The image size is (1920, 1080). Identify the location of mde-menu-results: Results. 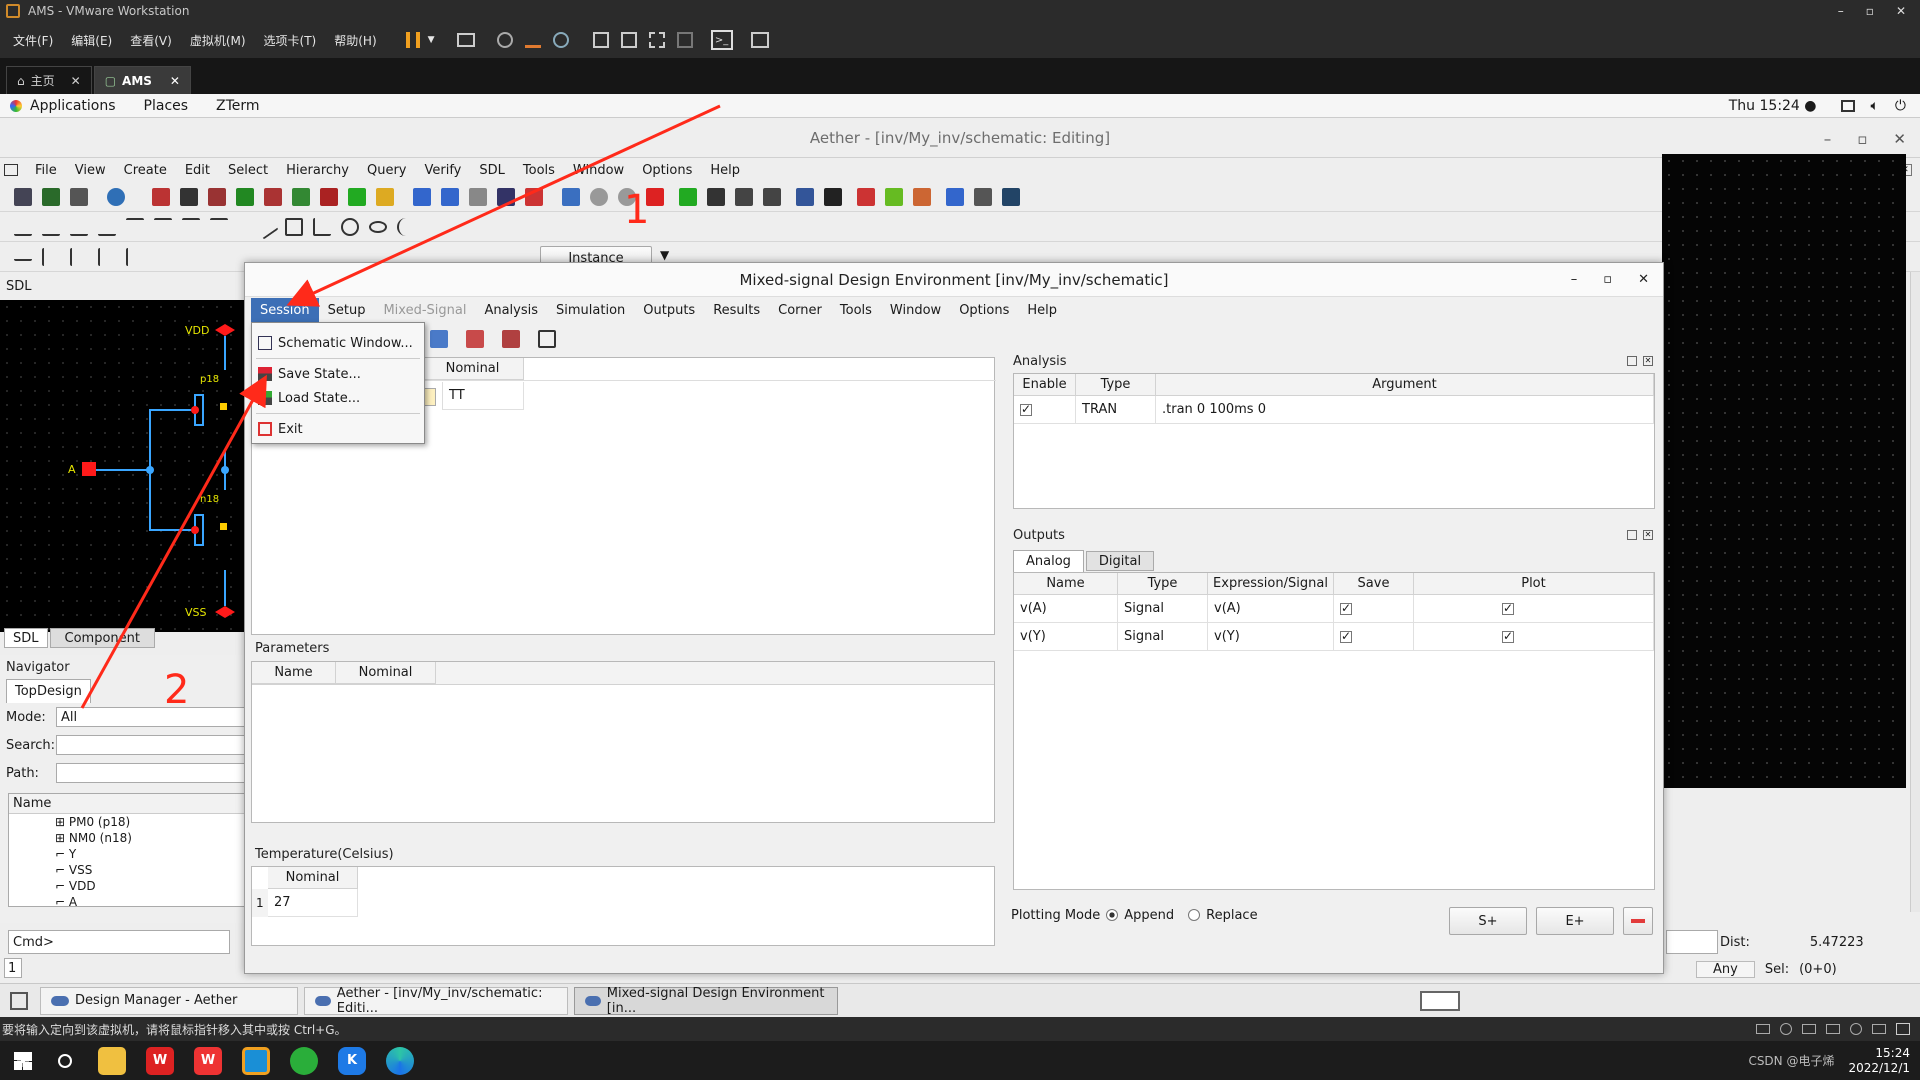
(736, 310).